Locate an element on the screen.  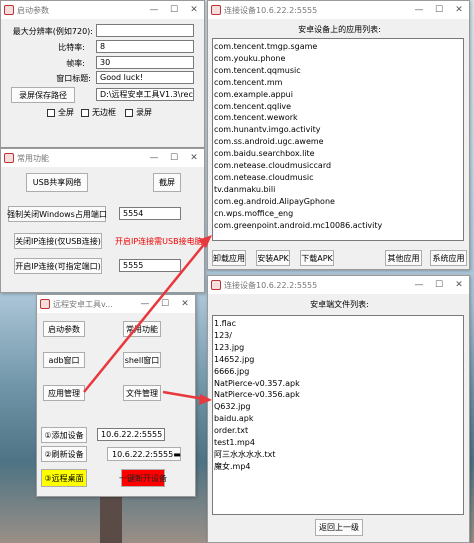
app-list-item: com.hunantv.imgo.activity is located at coordinates (338, 130).